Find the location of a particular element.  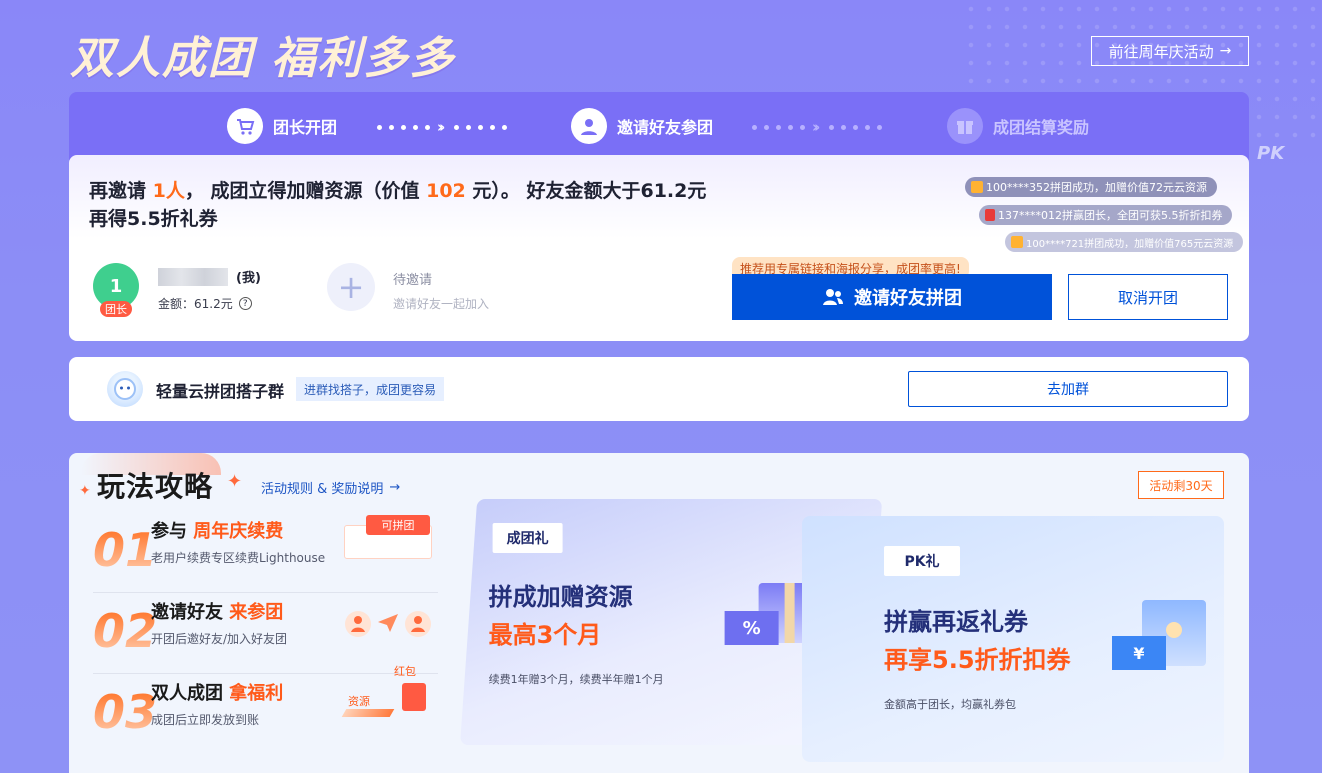

invite-text: 元）。 好友金额大于61.2元 is located at coordinates (586, 191).